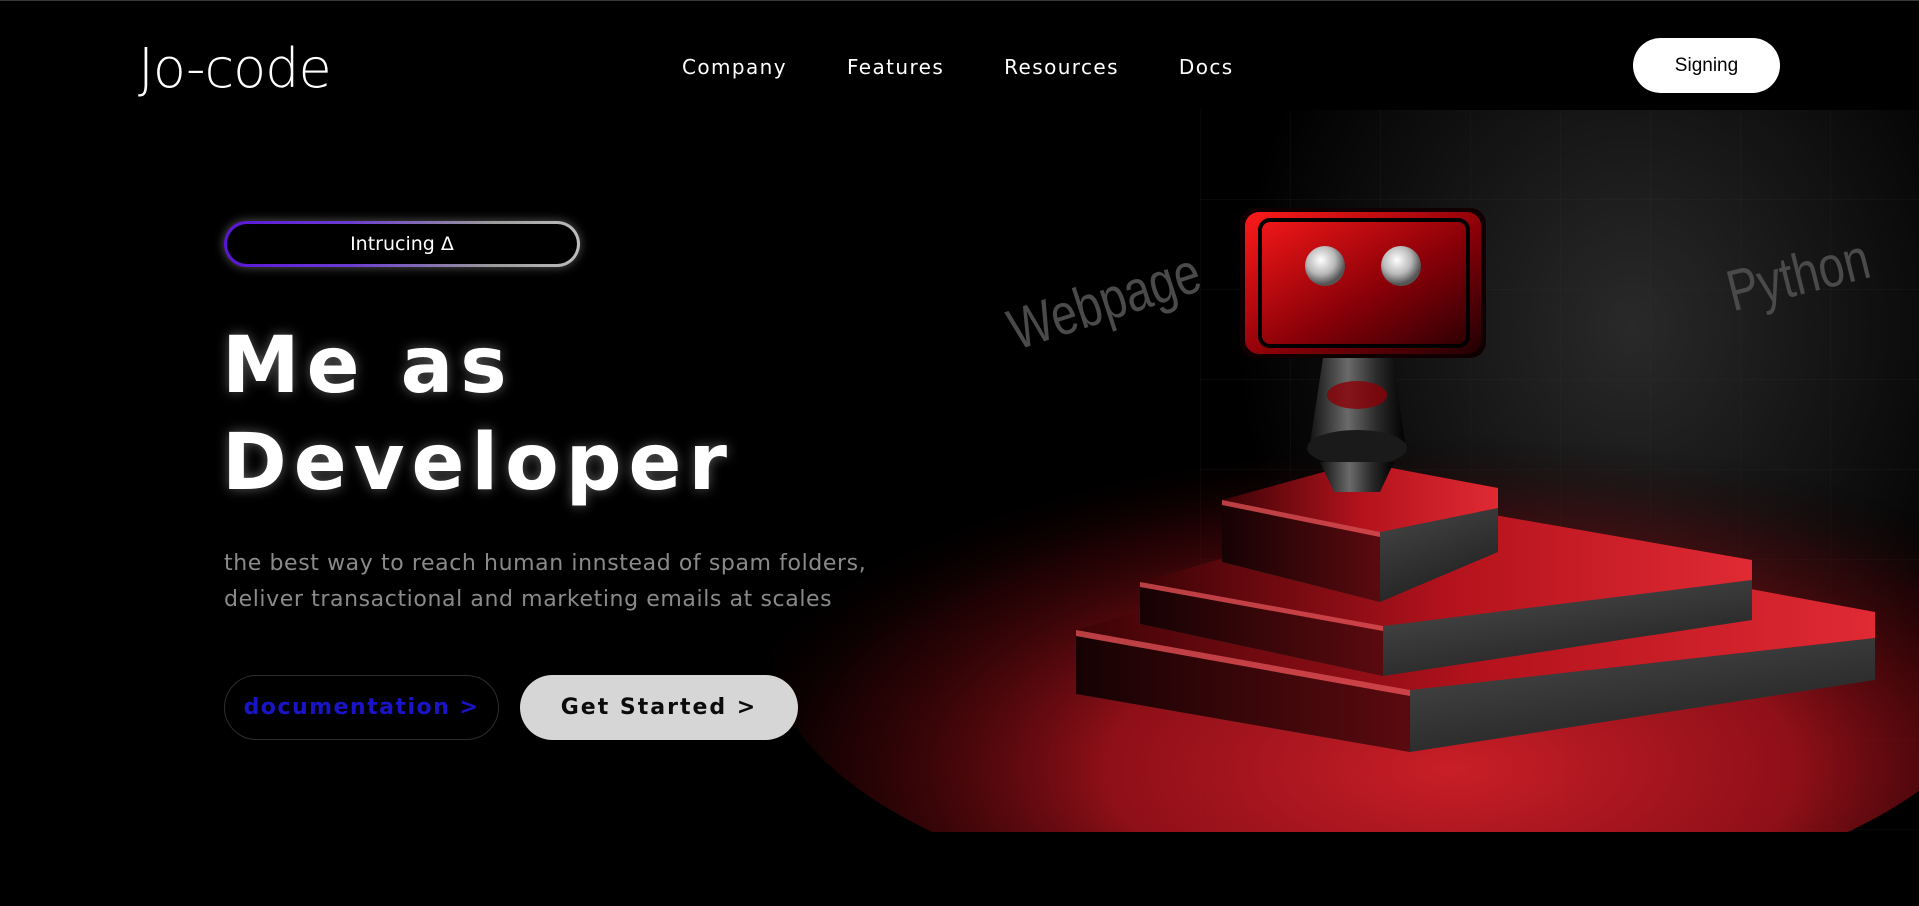 This screenshot has width=1919, height=906. I want to click on top-divider, so click(959, 0).